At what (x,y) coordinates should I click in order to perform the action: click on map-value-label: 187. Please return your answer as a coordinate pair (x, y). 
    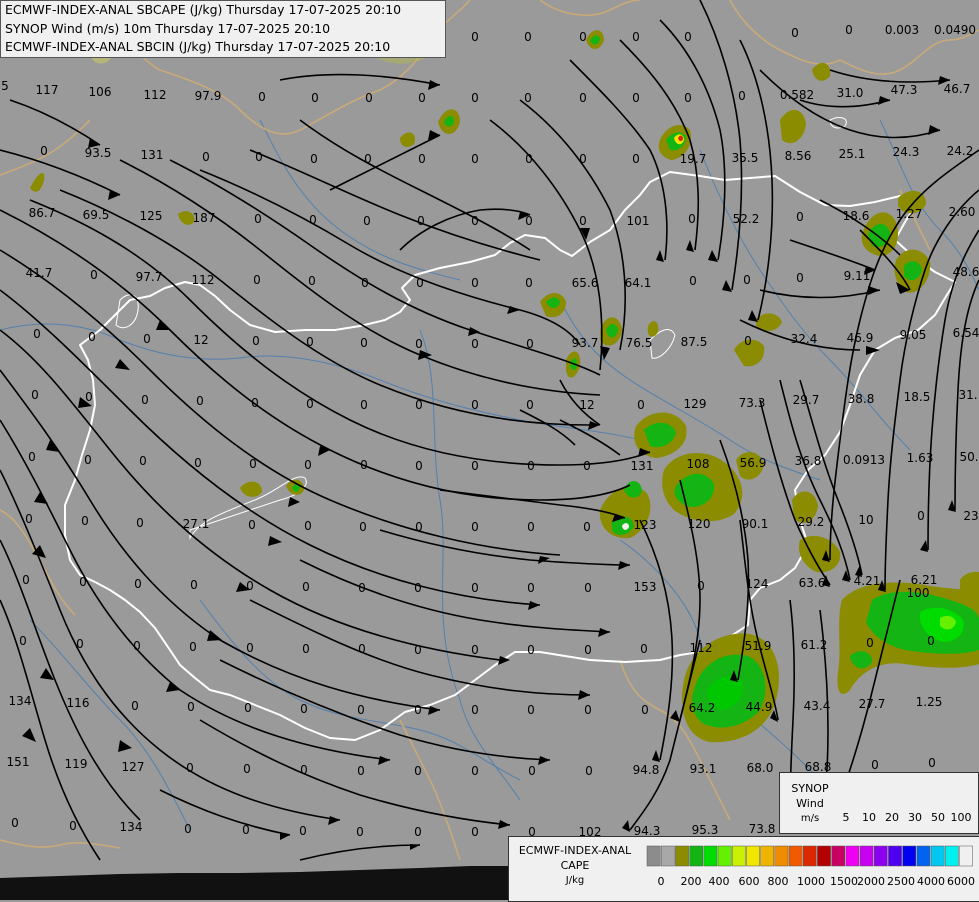
    Looking at the image, I should click on (204, 218).